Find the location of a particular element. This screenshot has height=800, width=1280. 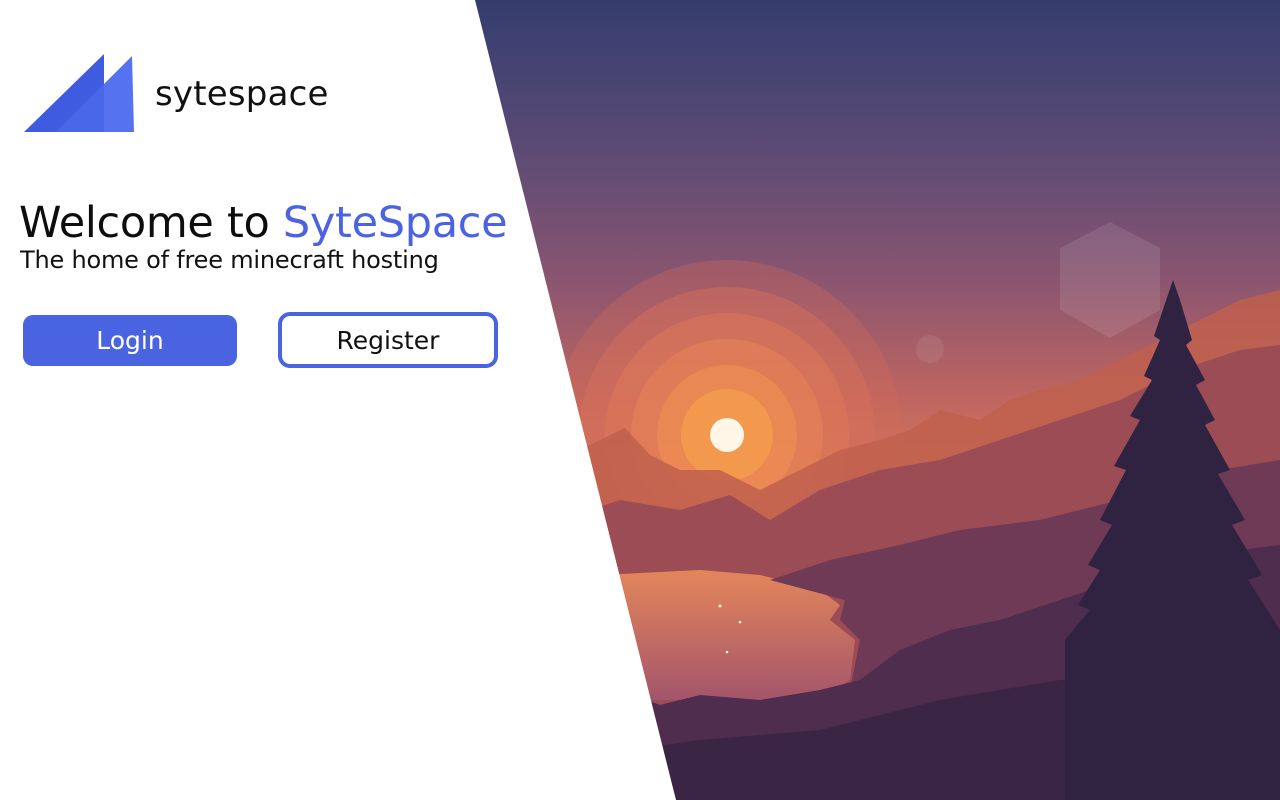

page-title: Welcome to SyteSpace is located at coordinates (263, 223).